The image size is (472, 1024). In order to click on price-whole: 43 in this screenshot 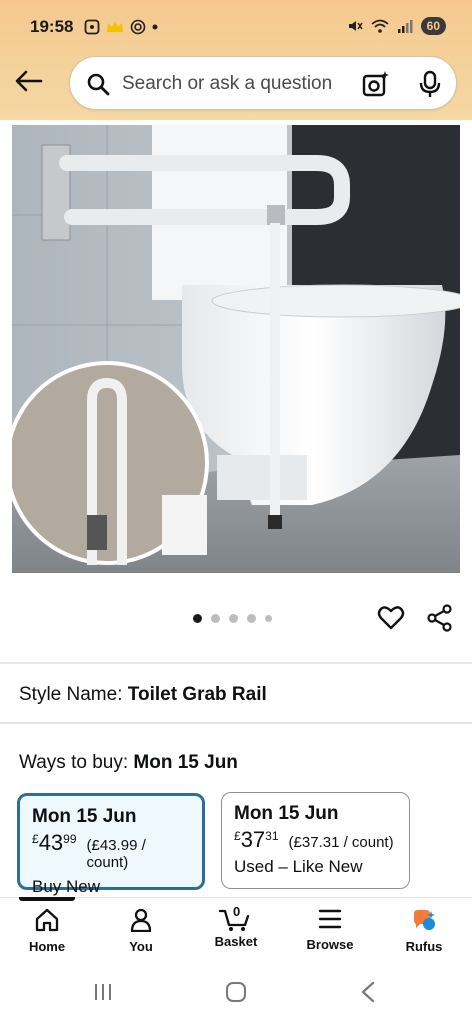, I will do `click(51, 842)`.